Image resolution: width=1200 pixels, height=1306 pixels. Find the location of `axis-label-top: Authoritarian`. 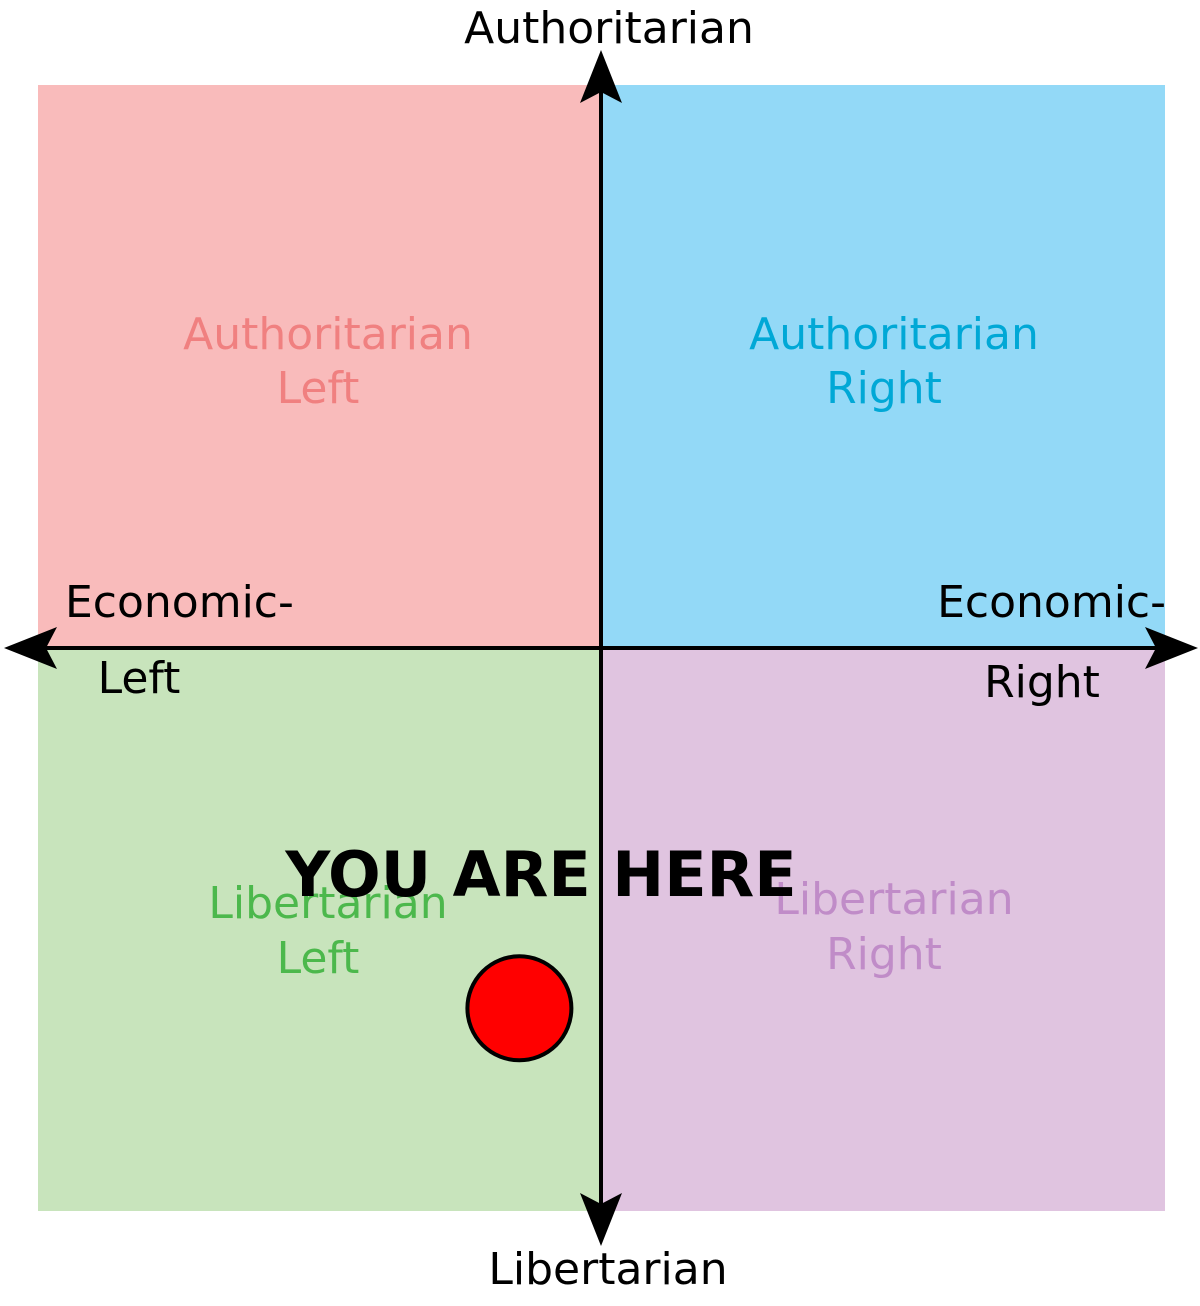

axis-label-top: Authoritarian is located at coordinates (609, 28).